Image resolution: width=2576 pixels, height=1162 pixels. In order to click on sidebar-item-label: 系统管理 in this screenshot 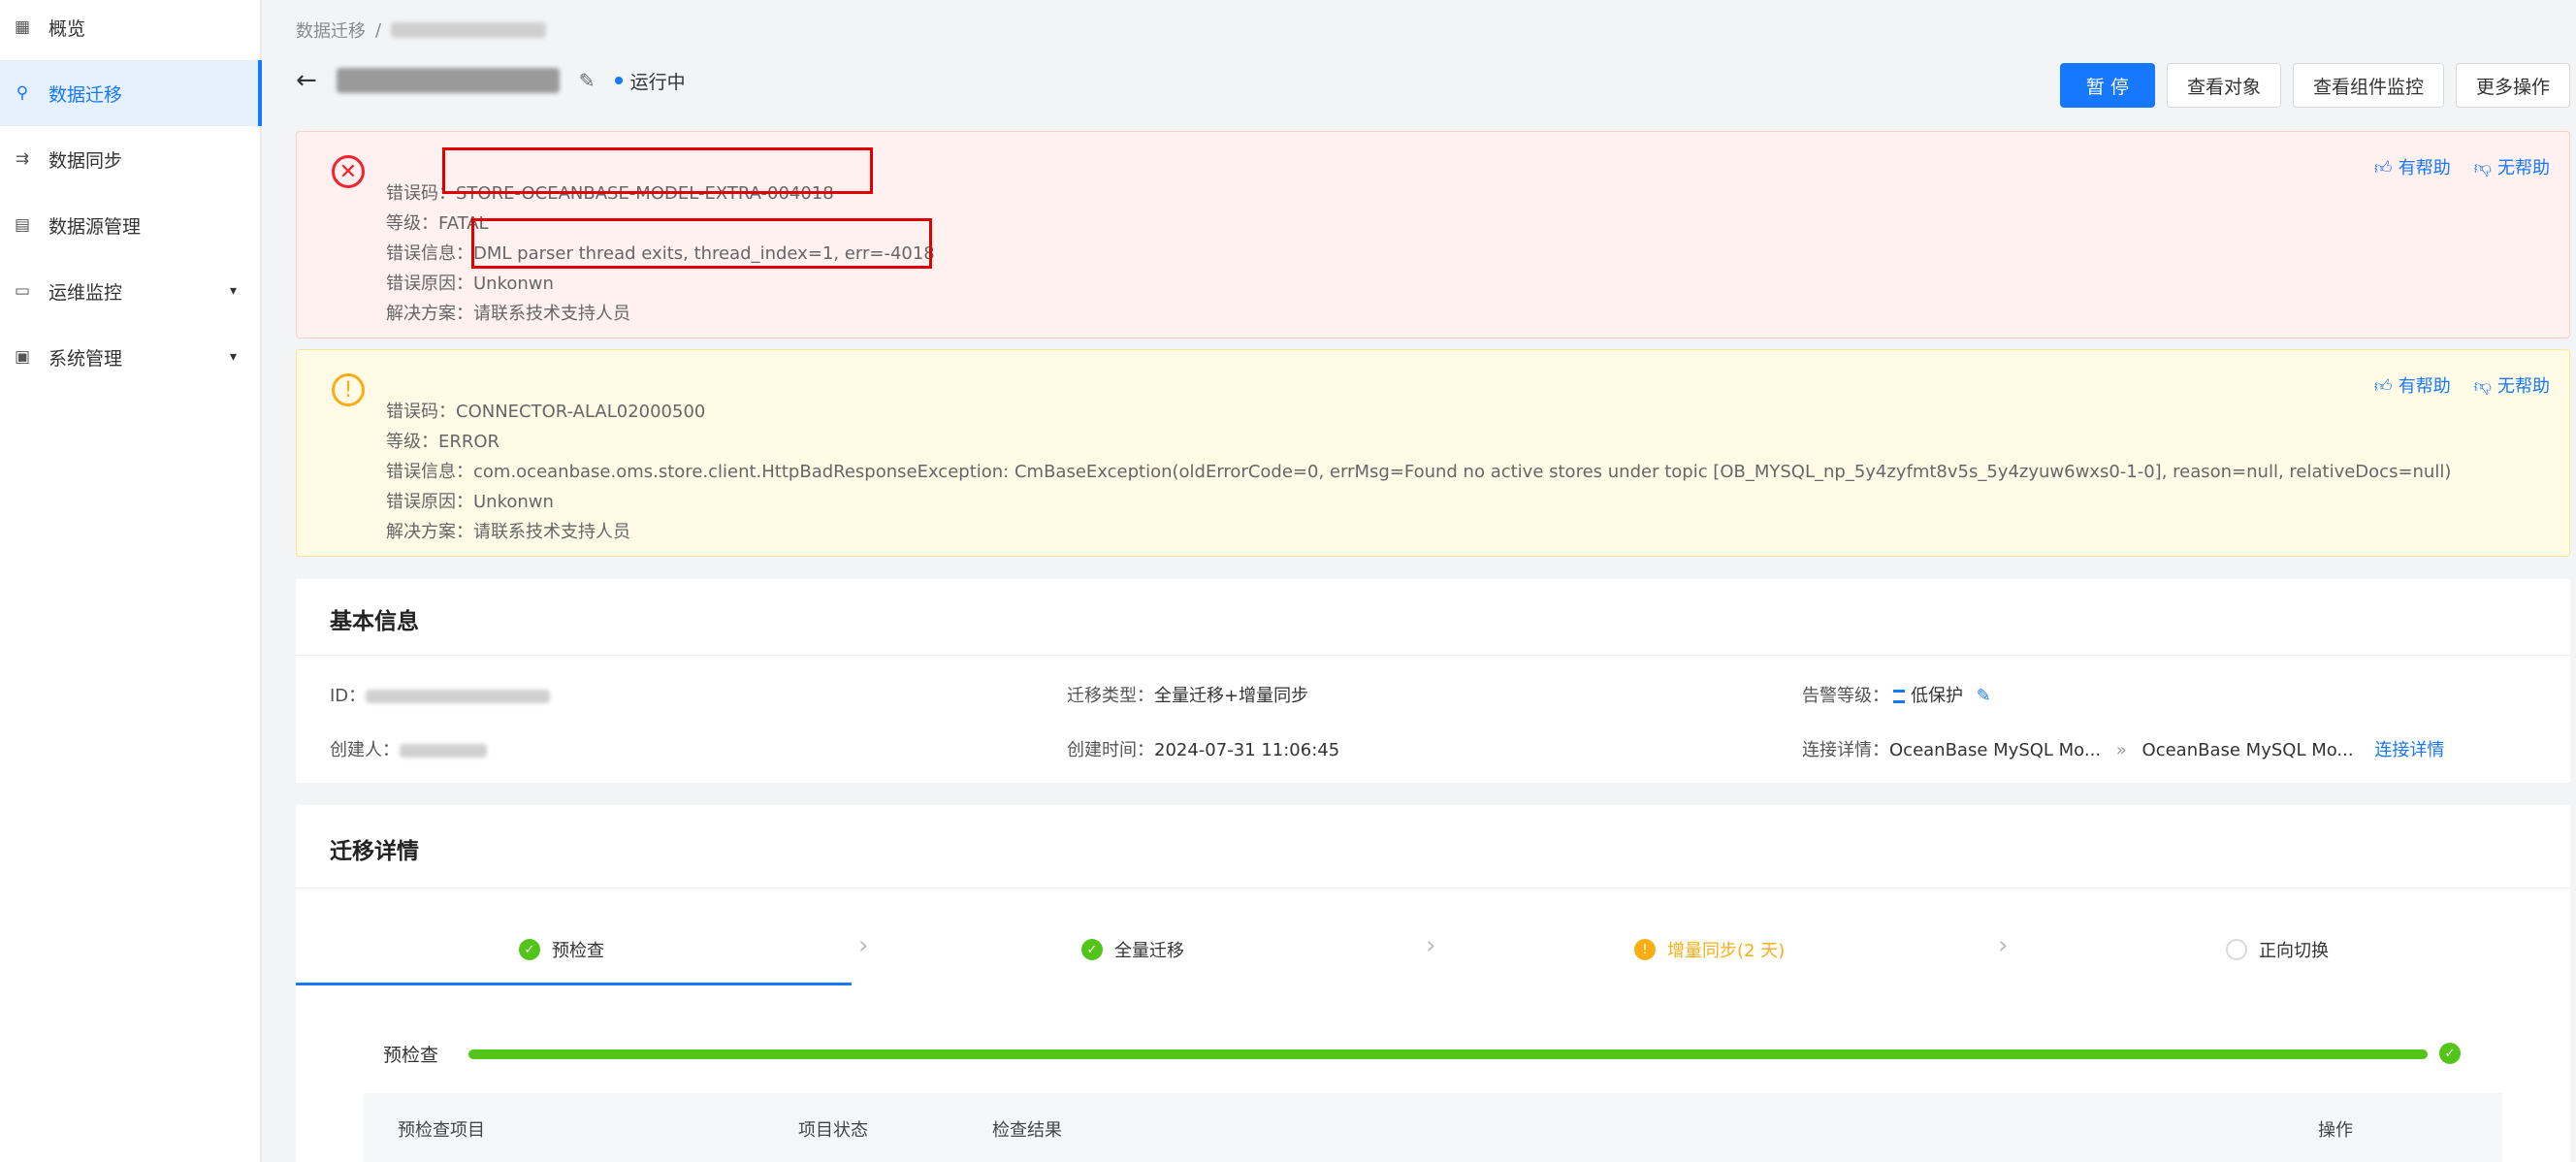, I will do `click(85, 358)`.